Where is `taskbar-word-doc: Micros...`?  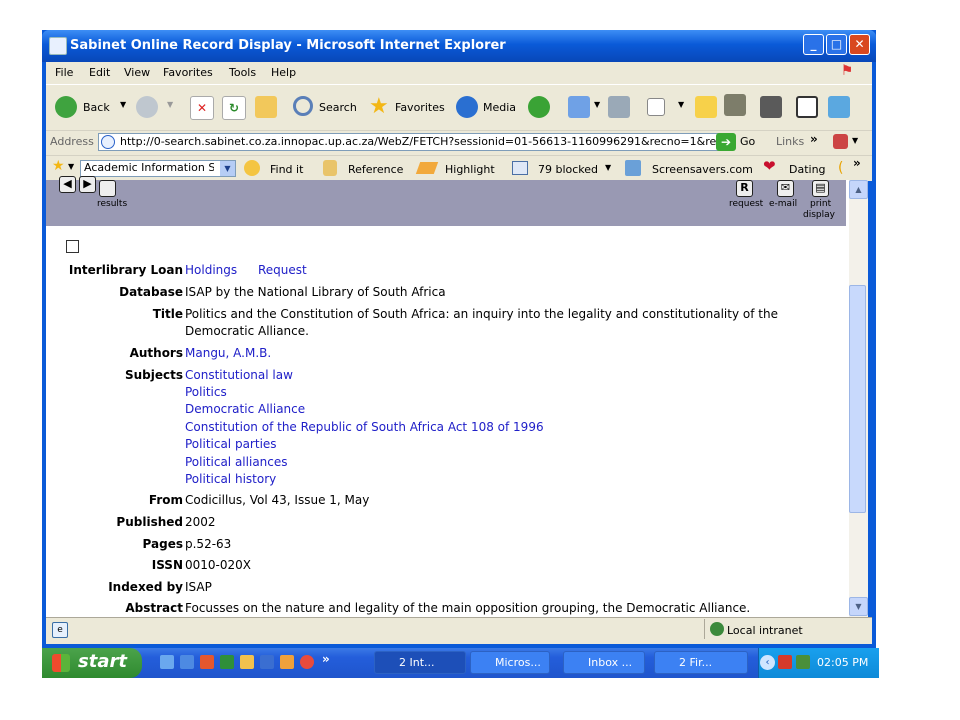 taskbar-word-doc: Micros... is located at coordinates (510, 662).